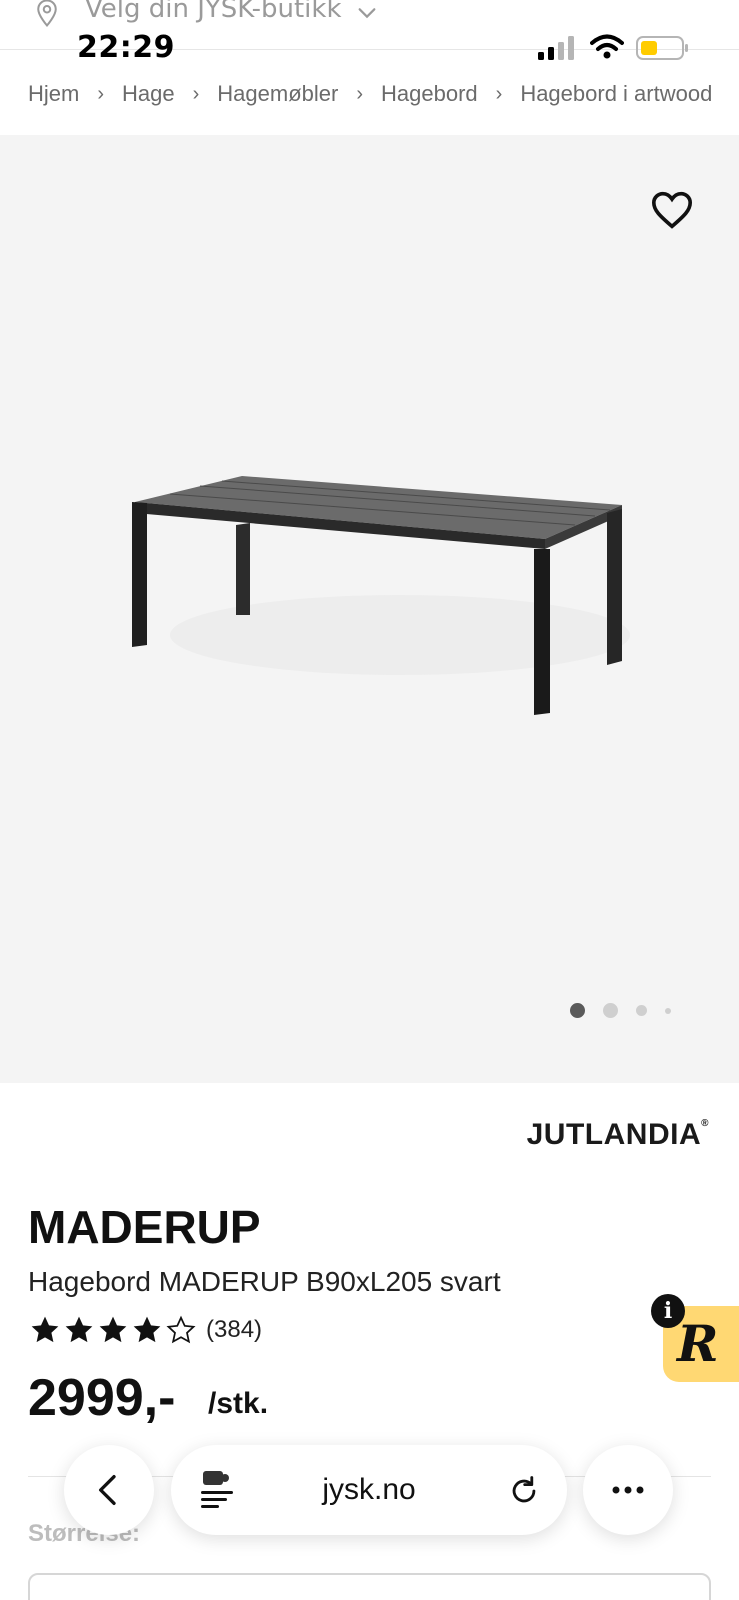 This screenshot has height=1600, width=739. Describe the element at coordinates (102, 1398) in the screenshot. I see `product-price: 2999,-` at that location.